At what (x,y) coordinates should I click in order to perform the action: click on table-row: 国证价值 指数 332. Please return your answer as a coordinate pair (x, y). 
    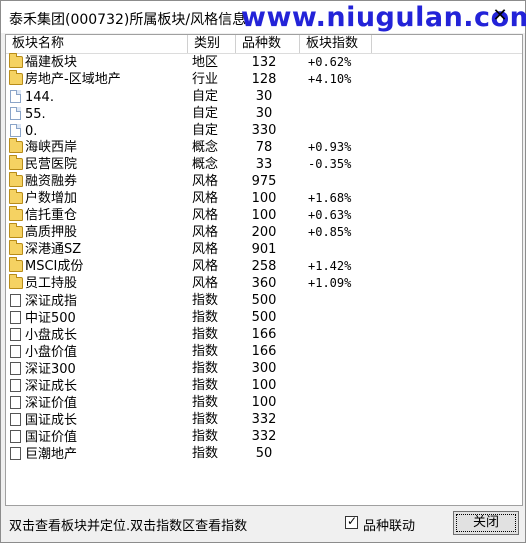
    Looking at the image, I should click on (264, 436).